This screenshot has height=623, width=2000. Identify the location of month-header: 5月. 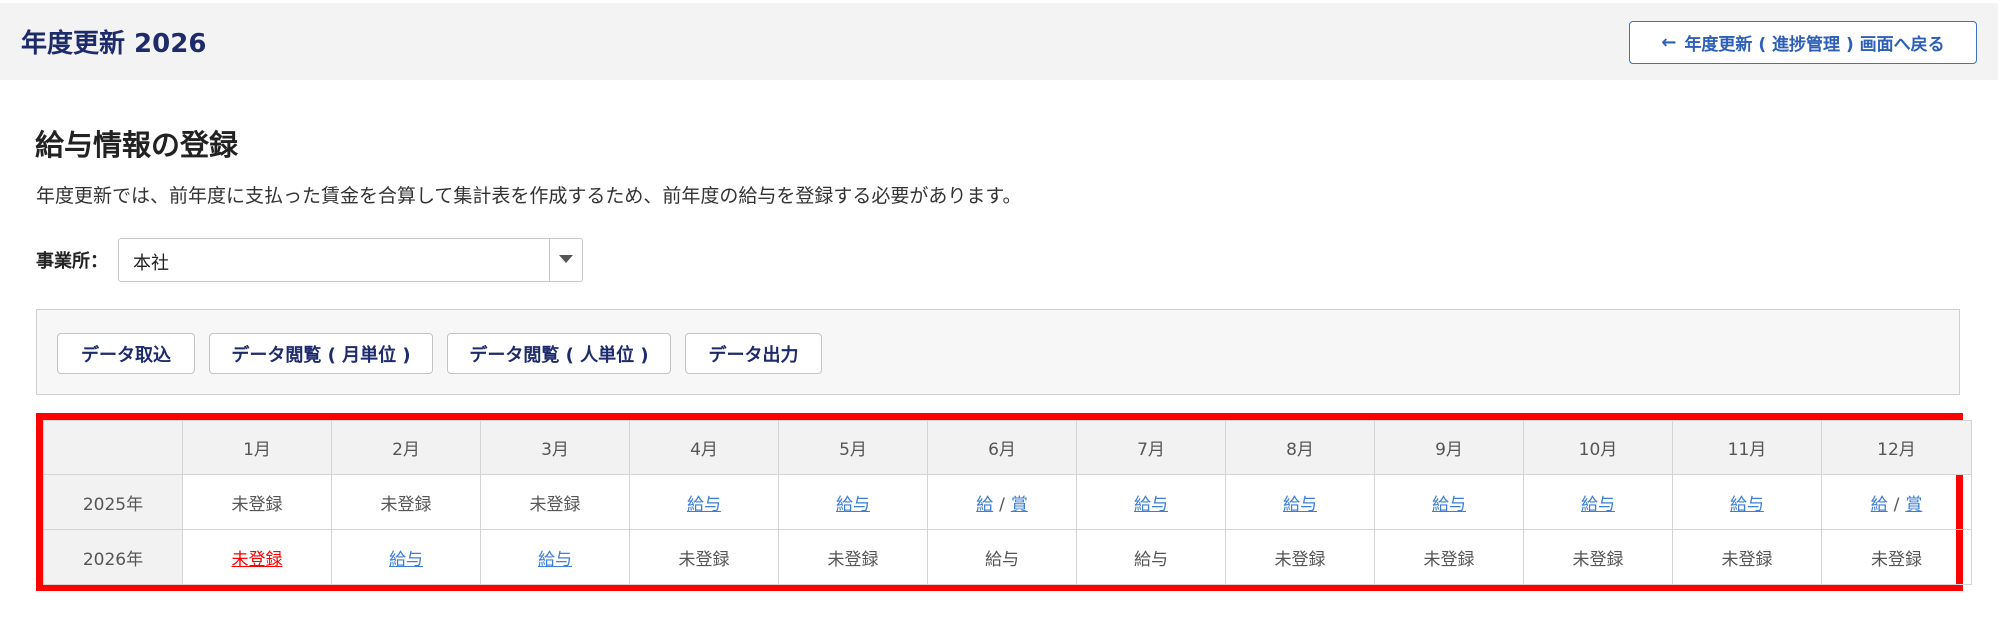
(853, 447).